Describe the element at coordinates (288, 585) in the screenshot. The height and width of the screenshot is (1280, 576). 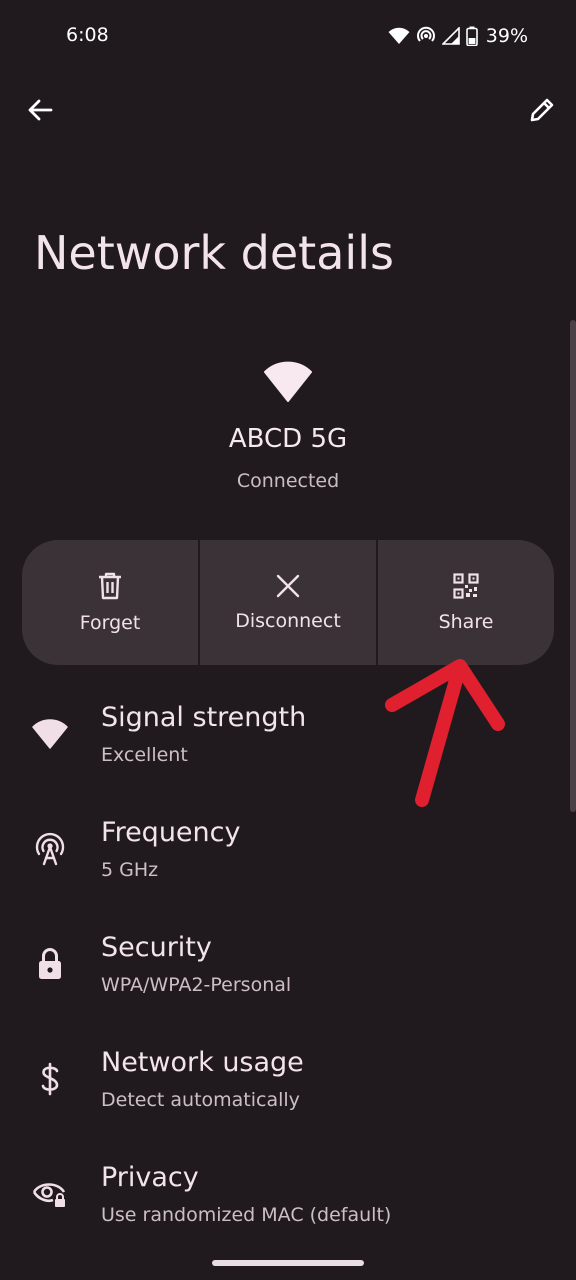
I see `close-icon` at that location.